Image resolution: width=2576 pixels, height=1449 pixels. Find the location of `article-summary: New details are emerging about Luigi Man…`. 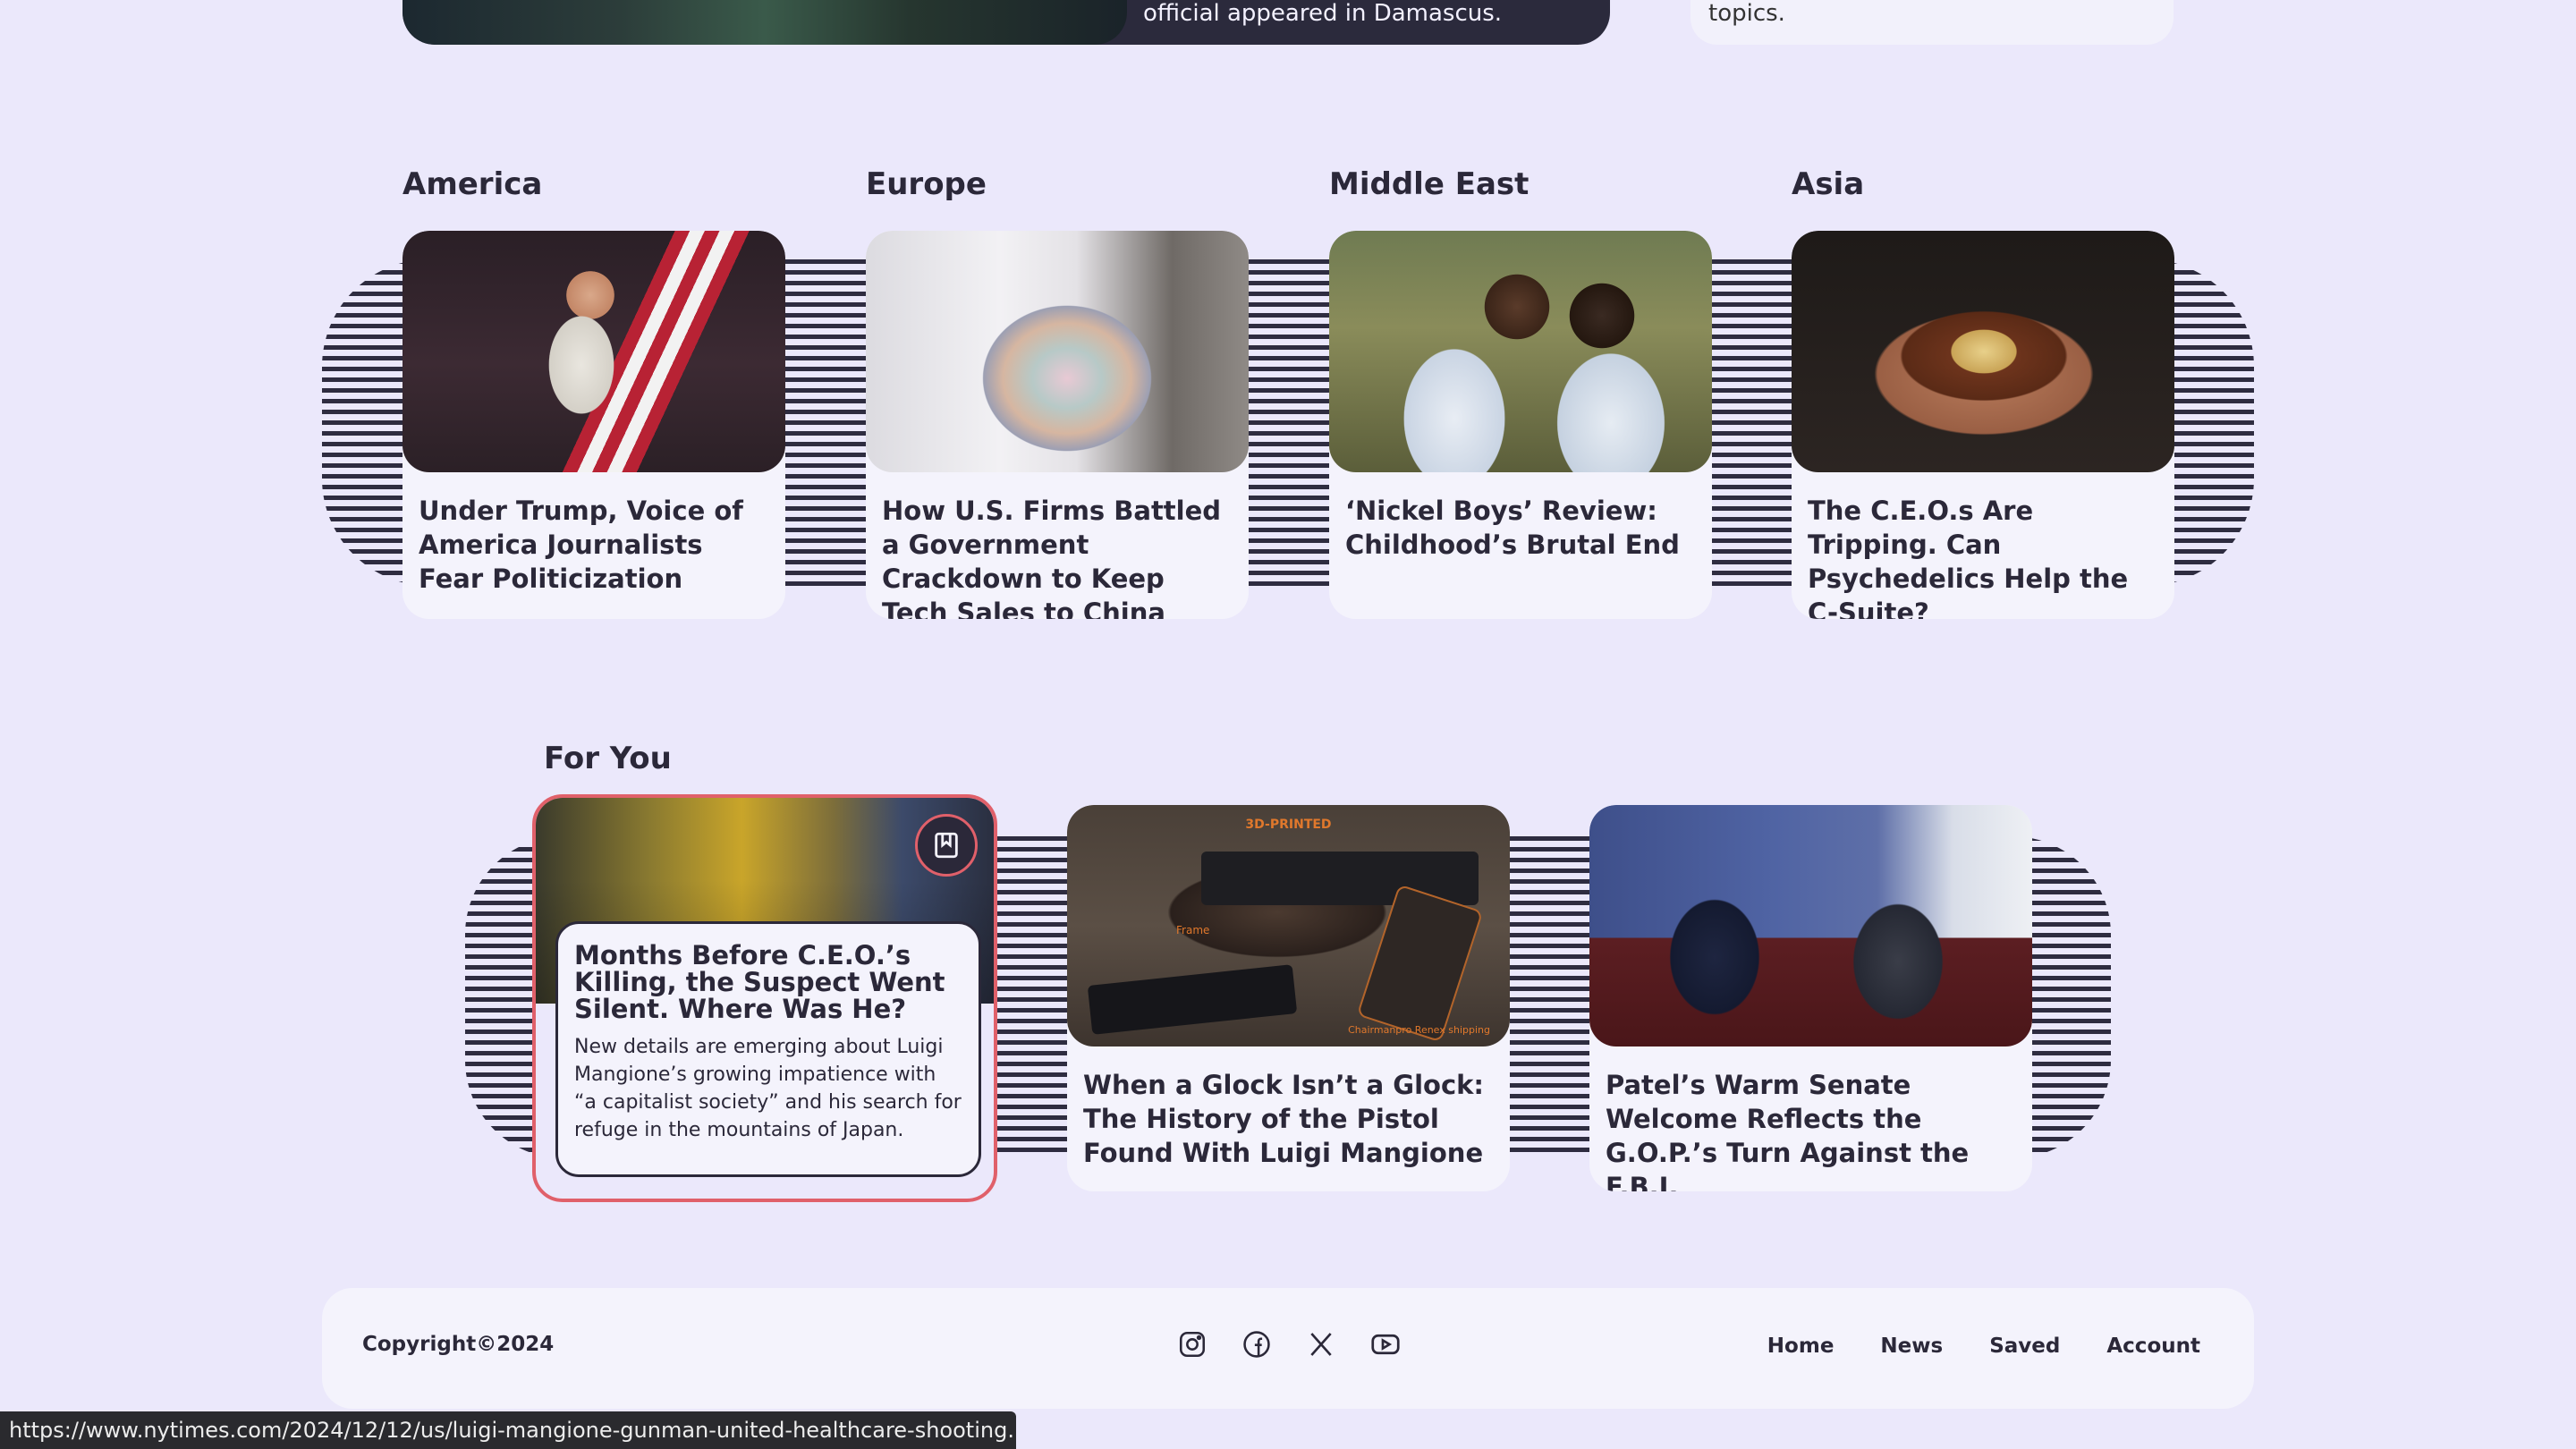

article-summary: New details are emerging about Luigi Man… is located at coordinates (768, 1088).